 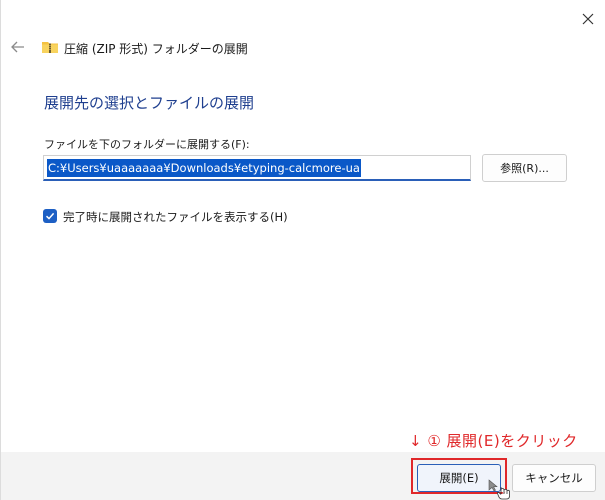 I want to click on close-icon, so click(x=588, y=19).